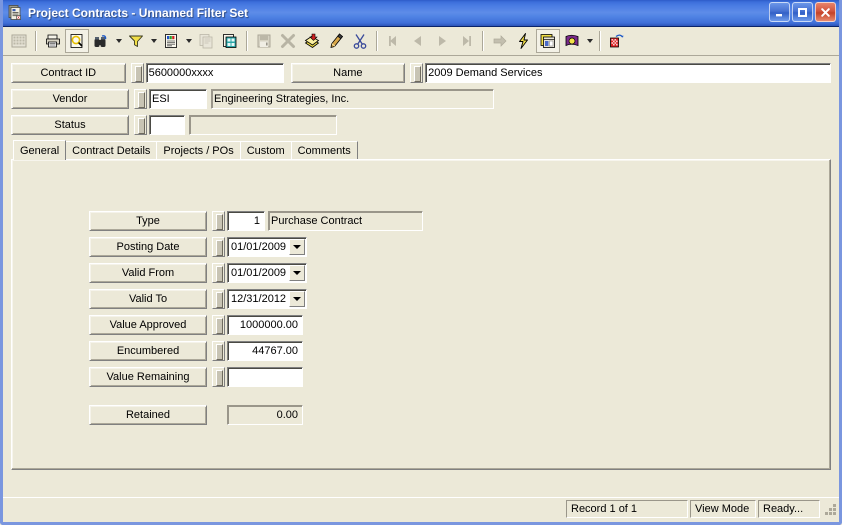 The image size is (842, 525). What do you see at coordinates (466, 41) in the screenshot?
I see `last-record-icon` at bounding box center [466, 41].